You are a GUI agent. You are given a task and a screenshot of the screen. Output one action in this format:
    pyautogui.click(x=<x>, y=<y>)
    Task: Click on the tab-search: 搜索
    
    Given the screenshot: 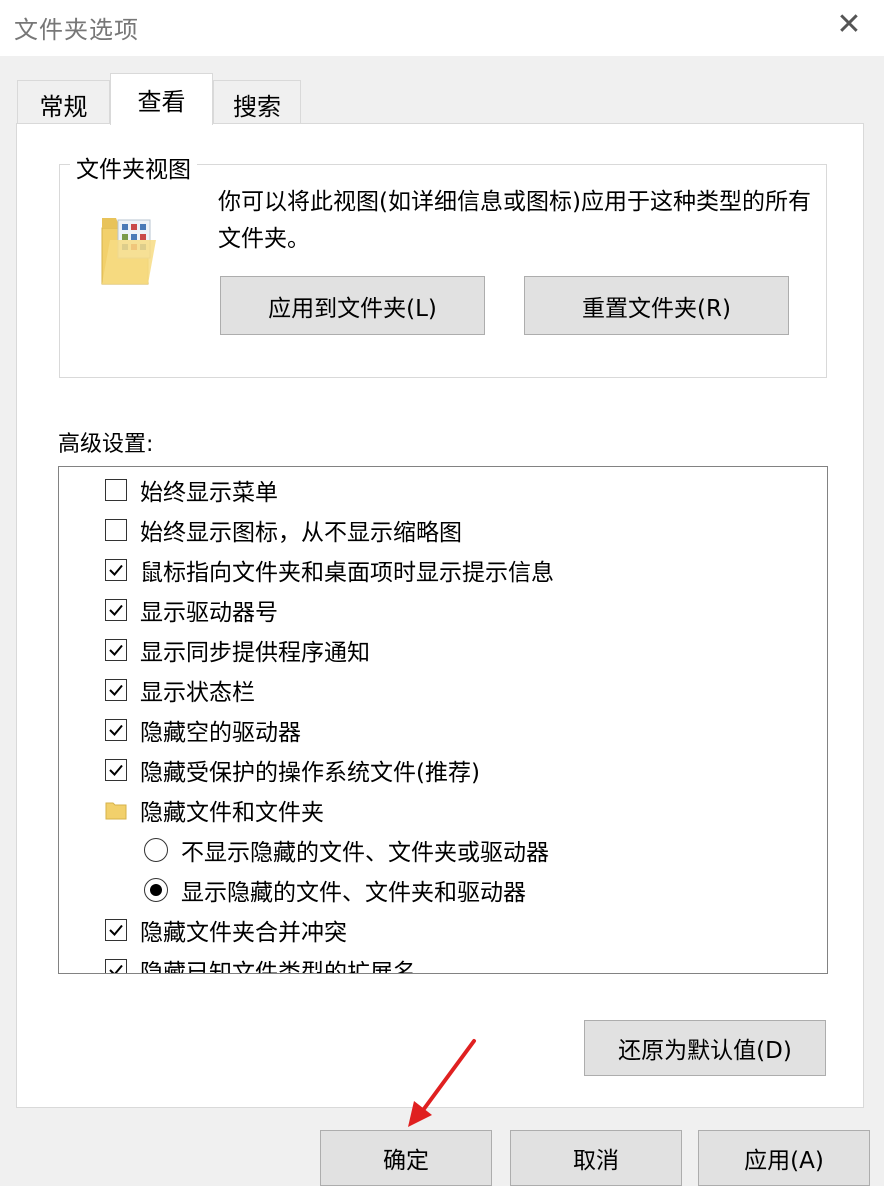 What is the action you would take?
    pyautogui.click(x=257, y=102)
    